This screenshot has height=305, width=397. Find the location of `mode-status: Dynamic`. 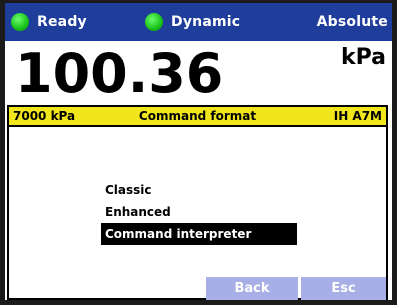

mode-status: Dynamic is located at coordinates (192, 22).